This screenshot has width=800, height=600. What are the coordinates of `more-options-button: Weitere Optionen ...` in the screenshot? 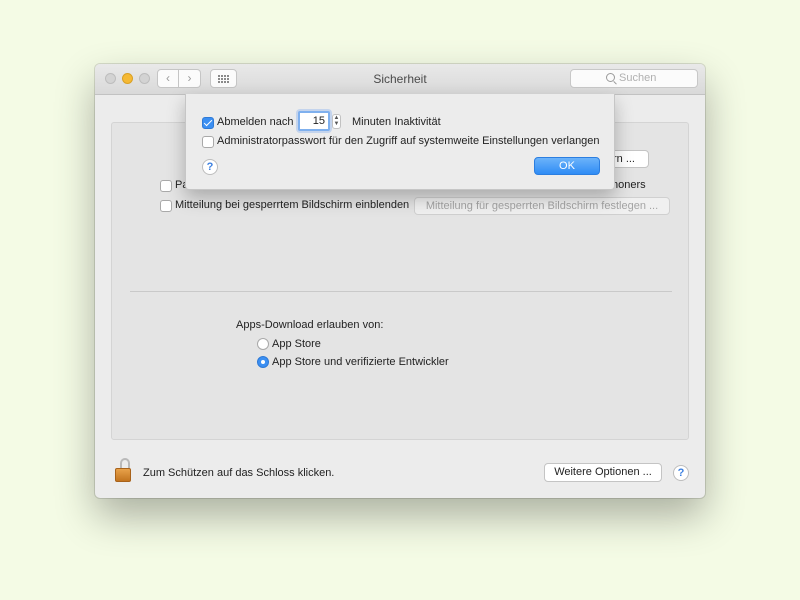 It's located at (603, 472).